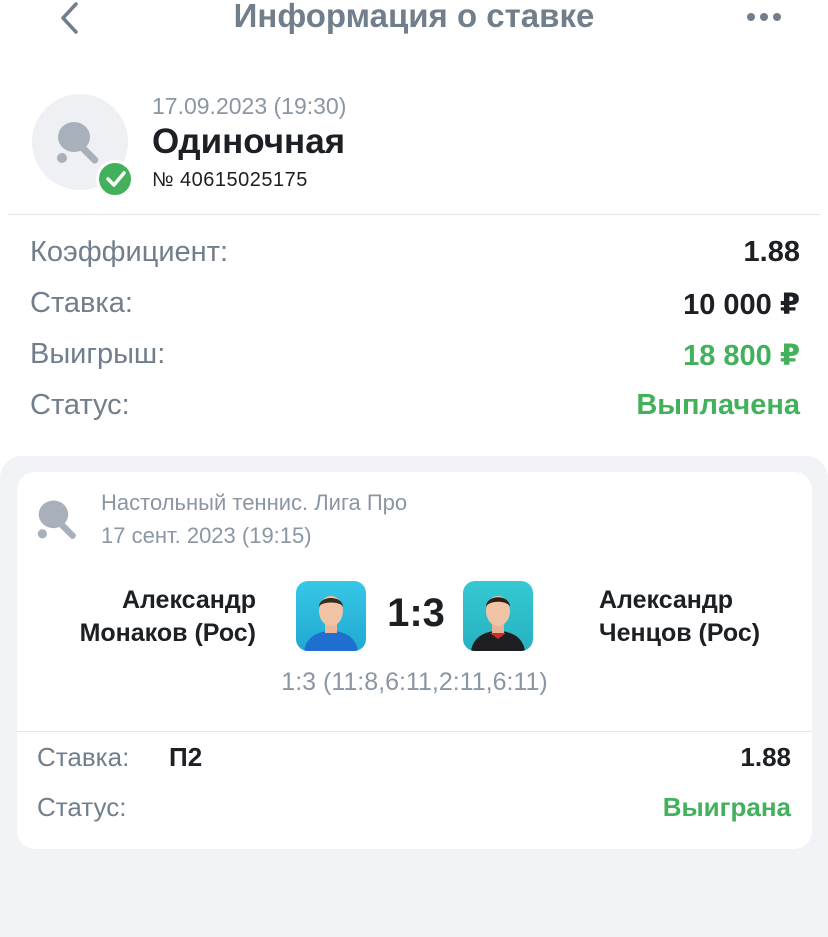  Describe the element at coordinates (188, 600) in the screenshot. I see `team-home-first-name: Александр` at that location.